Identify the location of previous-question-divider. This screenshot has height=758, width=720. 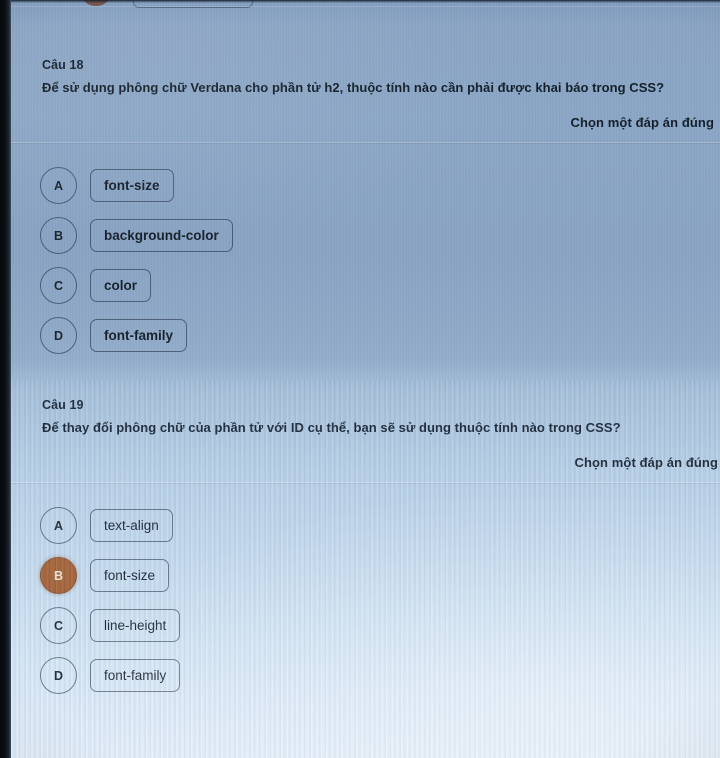
(365, 6).